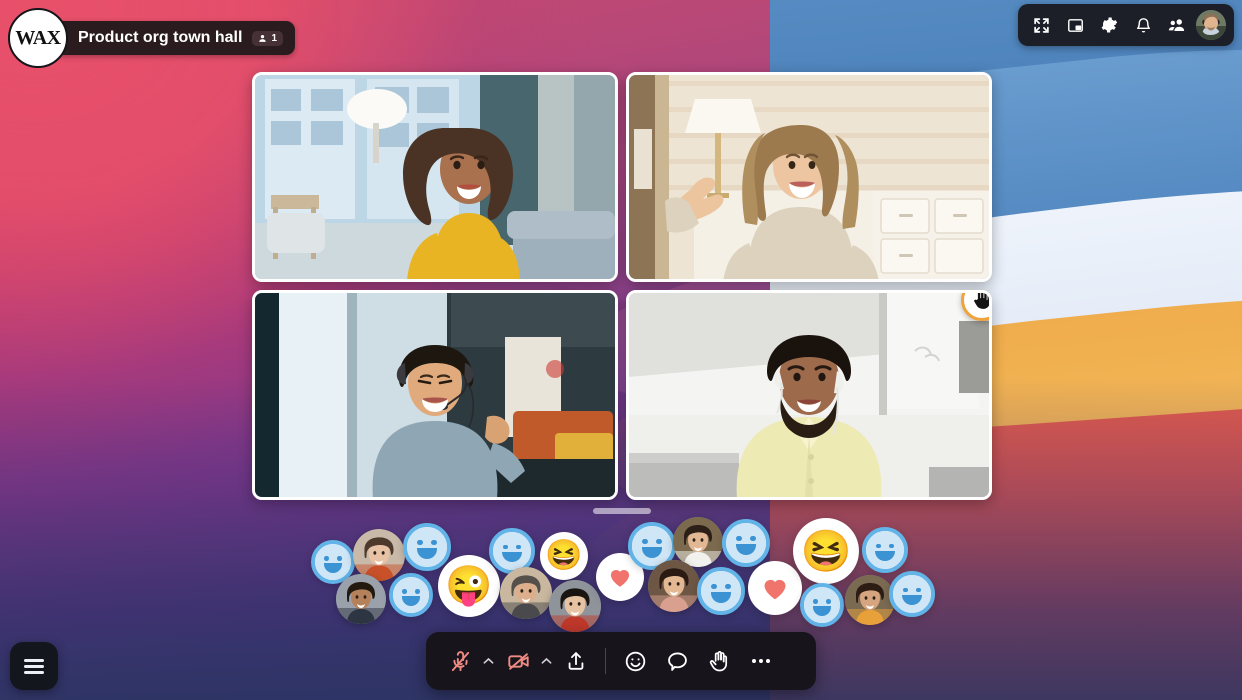 This screenshot has height=700, width=1242. I want to click on share-button, so click(576, 661).